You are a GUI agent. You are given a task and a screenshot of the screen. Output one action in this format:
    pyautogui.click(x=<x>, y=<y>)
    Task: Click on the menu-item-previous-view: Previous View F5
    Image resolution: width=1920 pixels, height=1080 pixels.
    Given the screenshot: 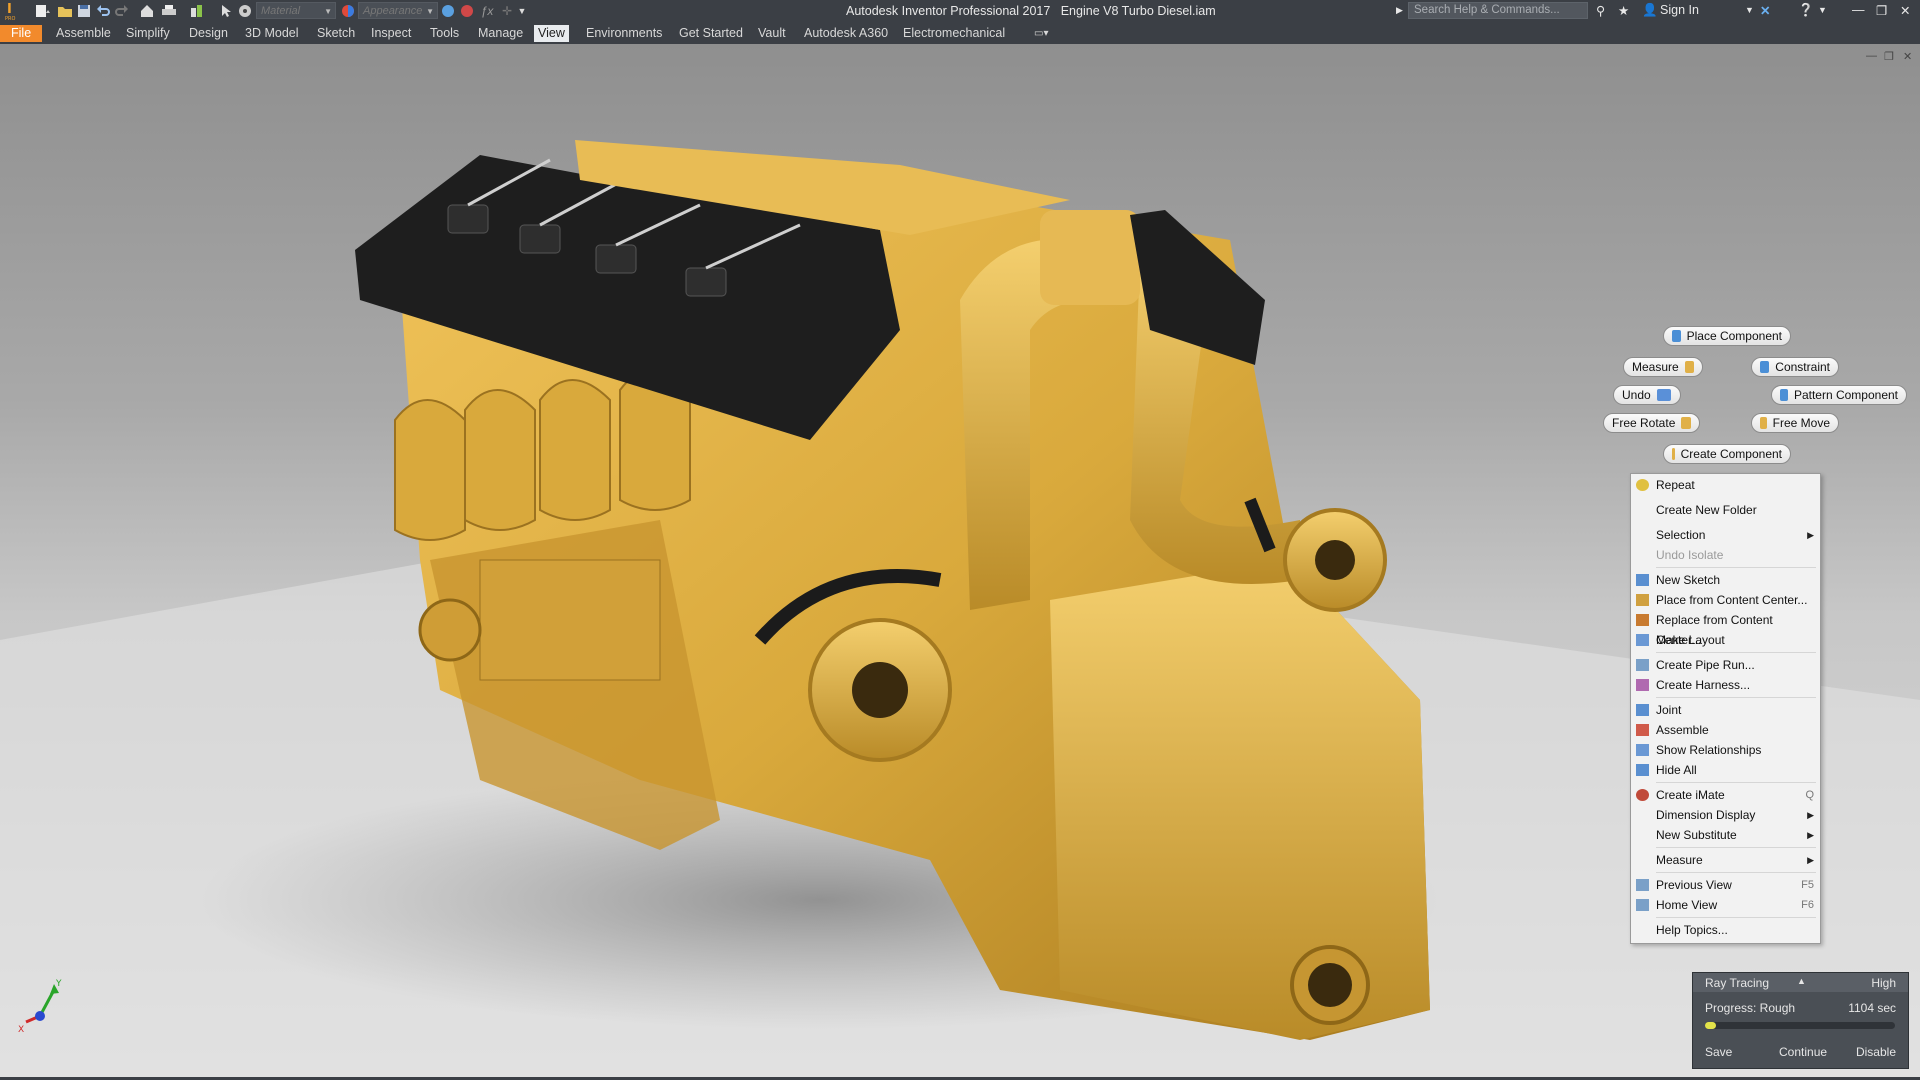 What is the action you would take?
    pyautogui.click(x=1725, y=885)
    